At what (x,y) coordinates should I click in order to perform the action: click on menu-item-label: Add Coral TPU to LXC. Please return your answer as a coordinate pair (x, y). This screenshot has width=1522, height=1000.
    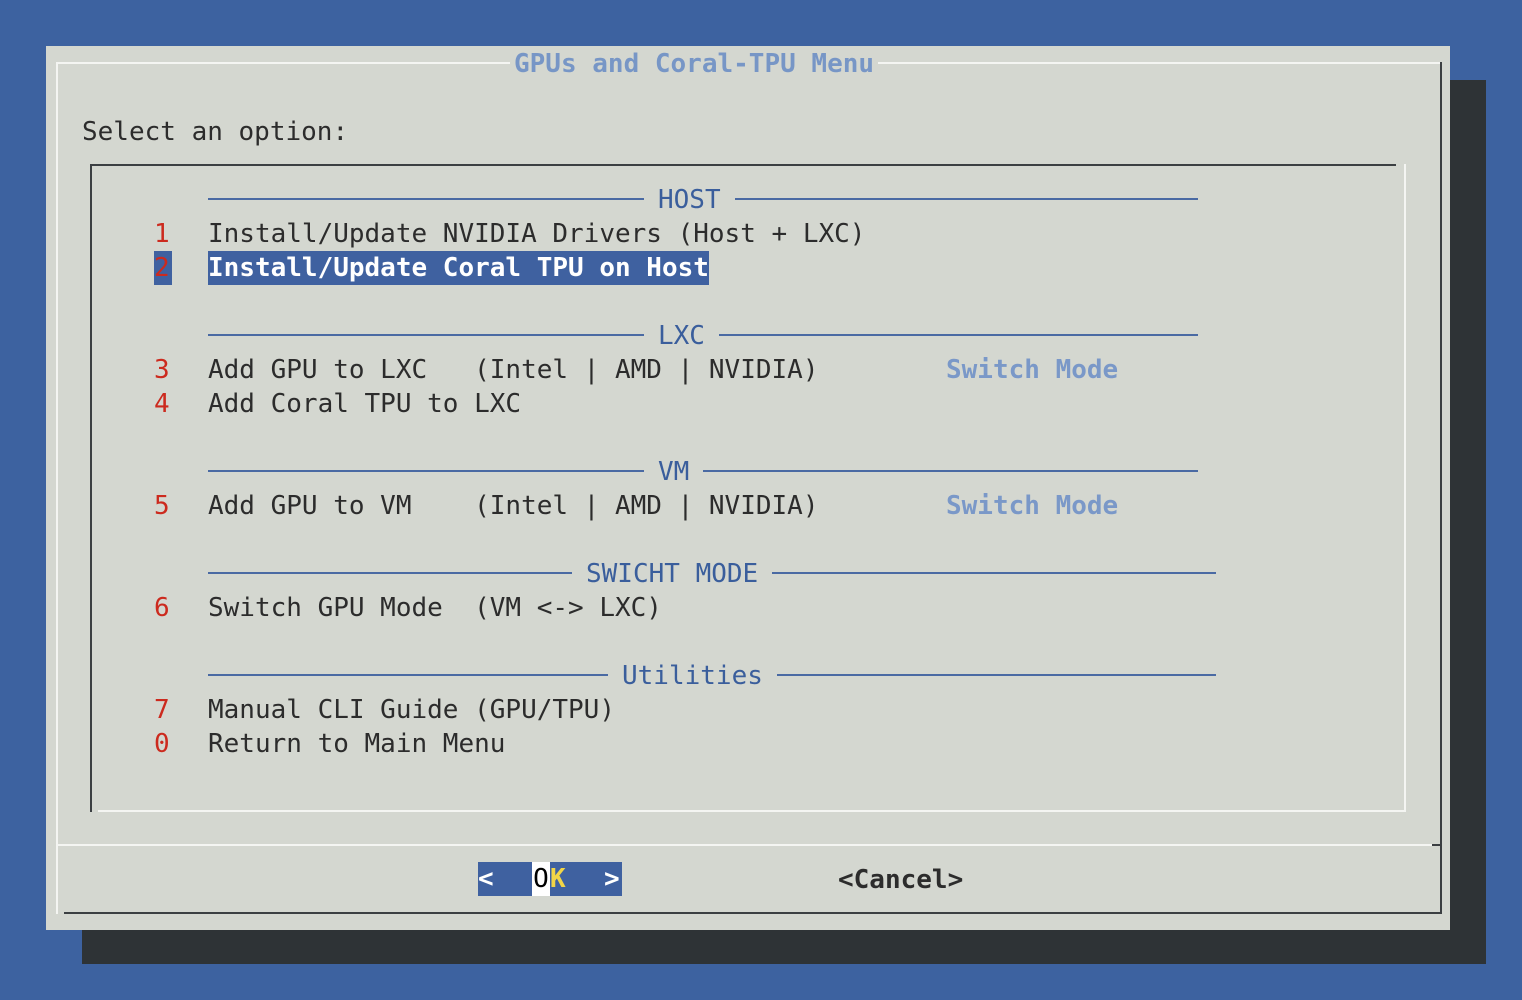
    Looking at the image, I should click on (365, 404).